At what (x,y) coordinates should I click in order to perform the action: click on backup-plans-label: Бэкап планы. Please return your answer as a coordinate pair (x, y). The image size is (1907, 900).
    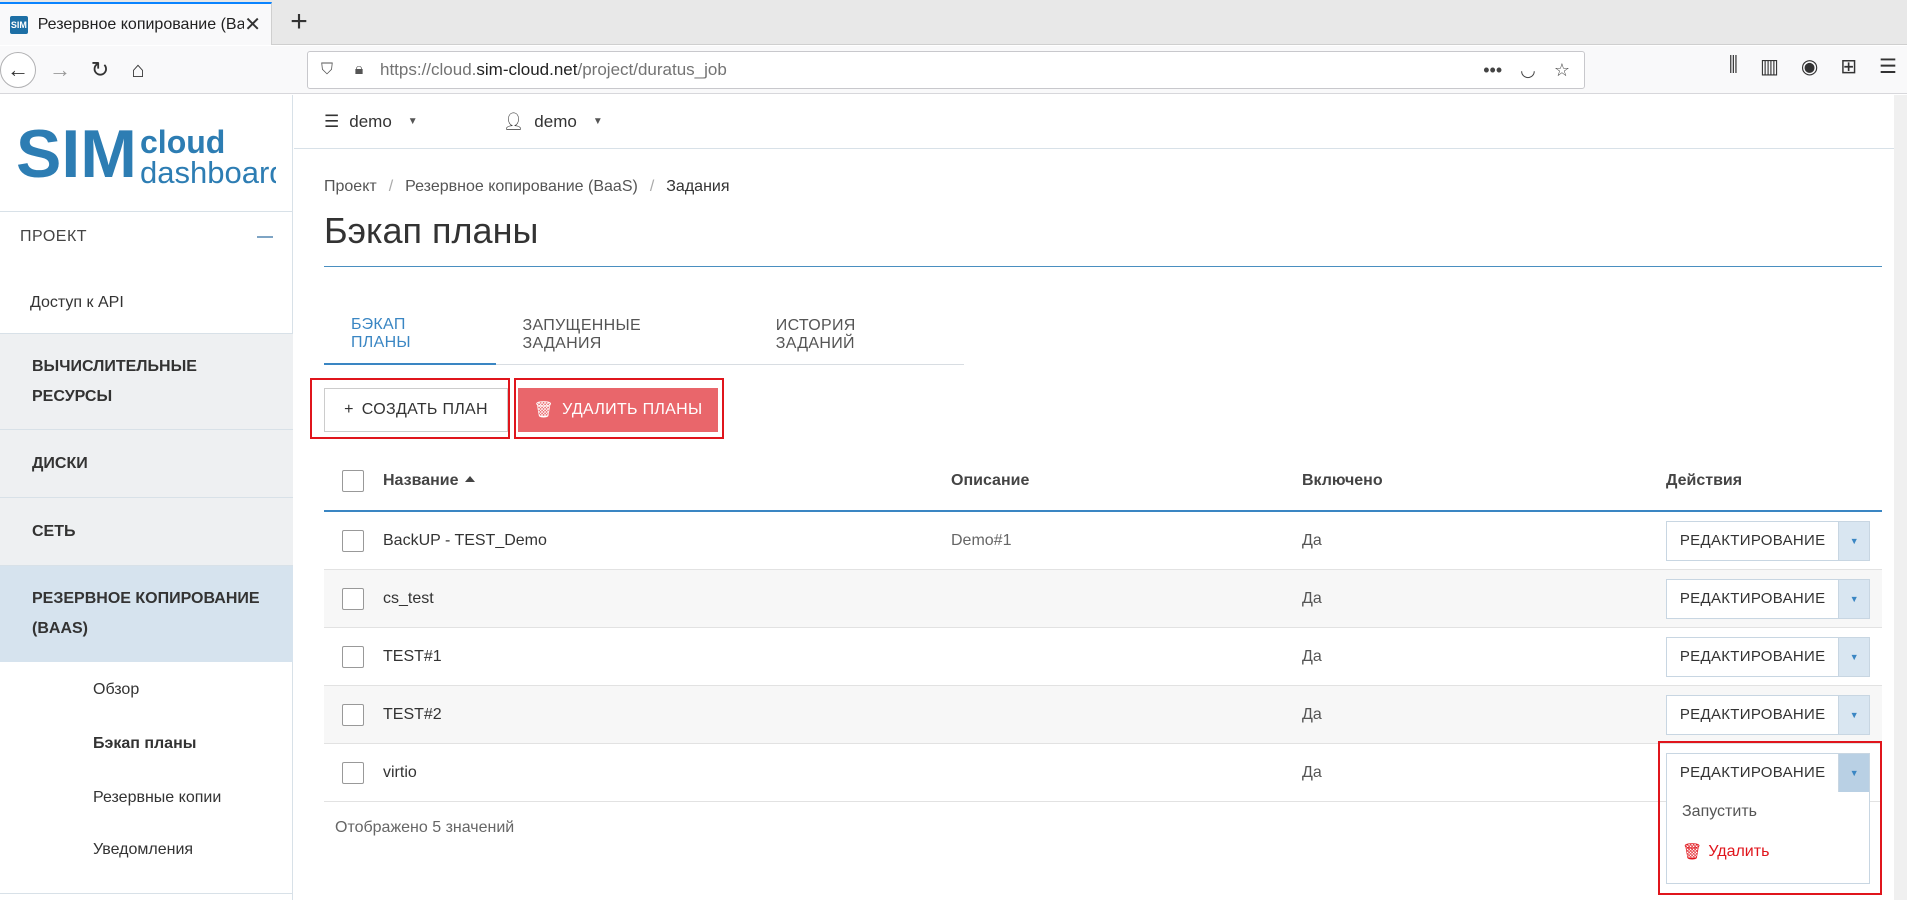
    Looking at the image, I should click on (145, 743).